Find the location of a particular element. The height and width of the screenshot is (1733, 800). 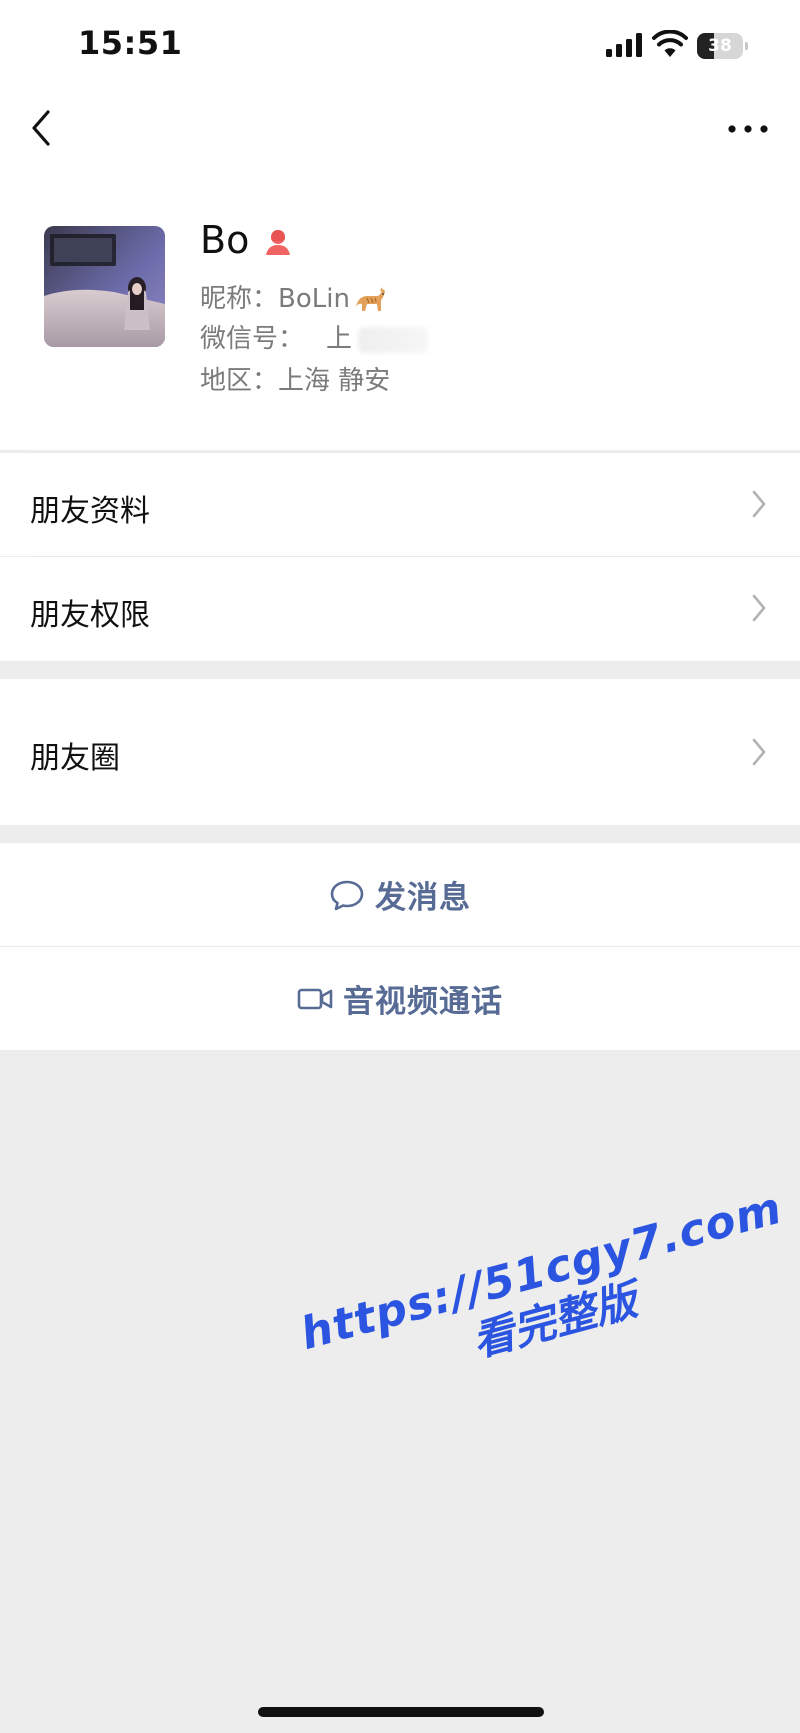

video-camera-icon is located at coordinates (315, 998).